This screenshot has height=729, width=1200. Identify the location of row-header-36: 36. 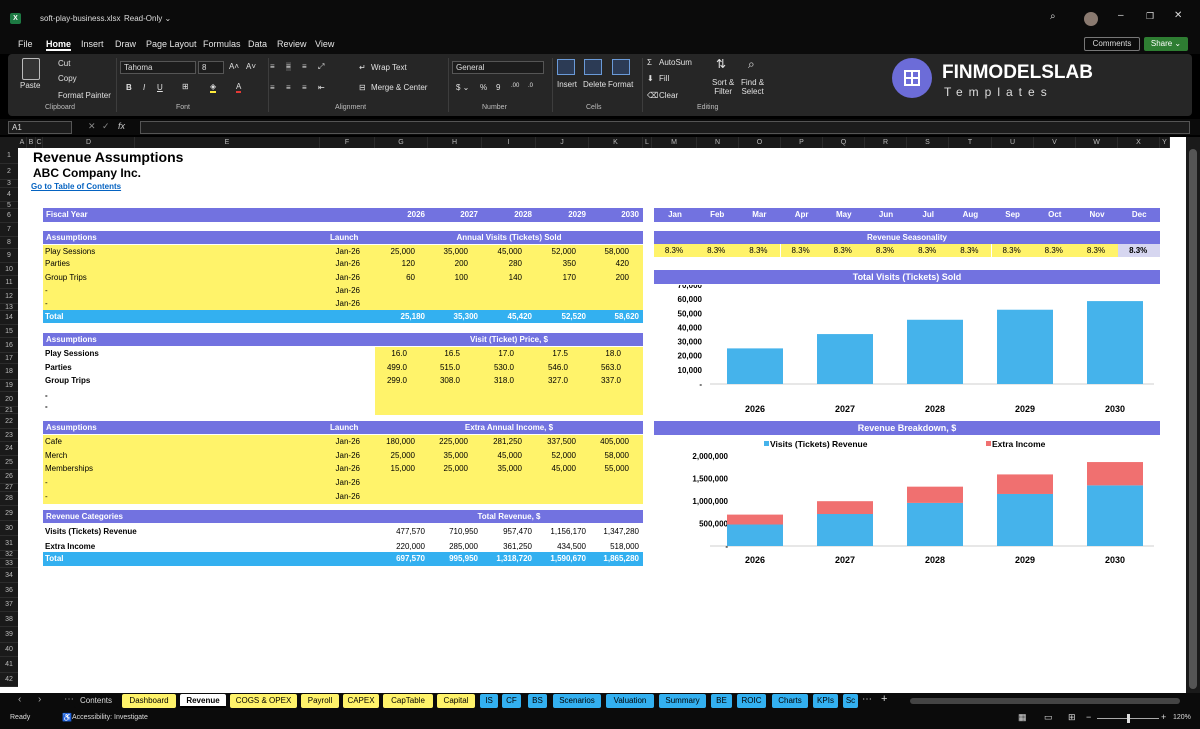
(9, 590).